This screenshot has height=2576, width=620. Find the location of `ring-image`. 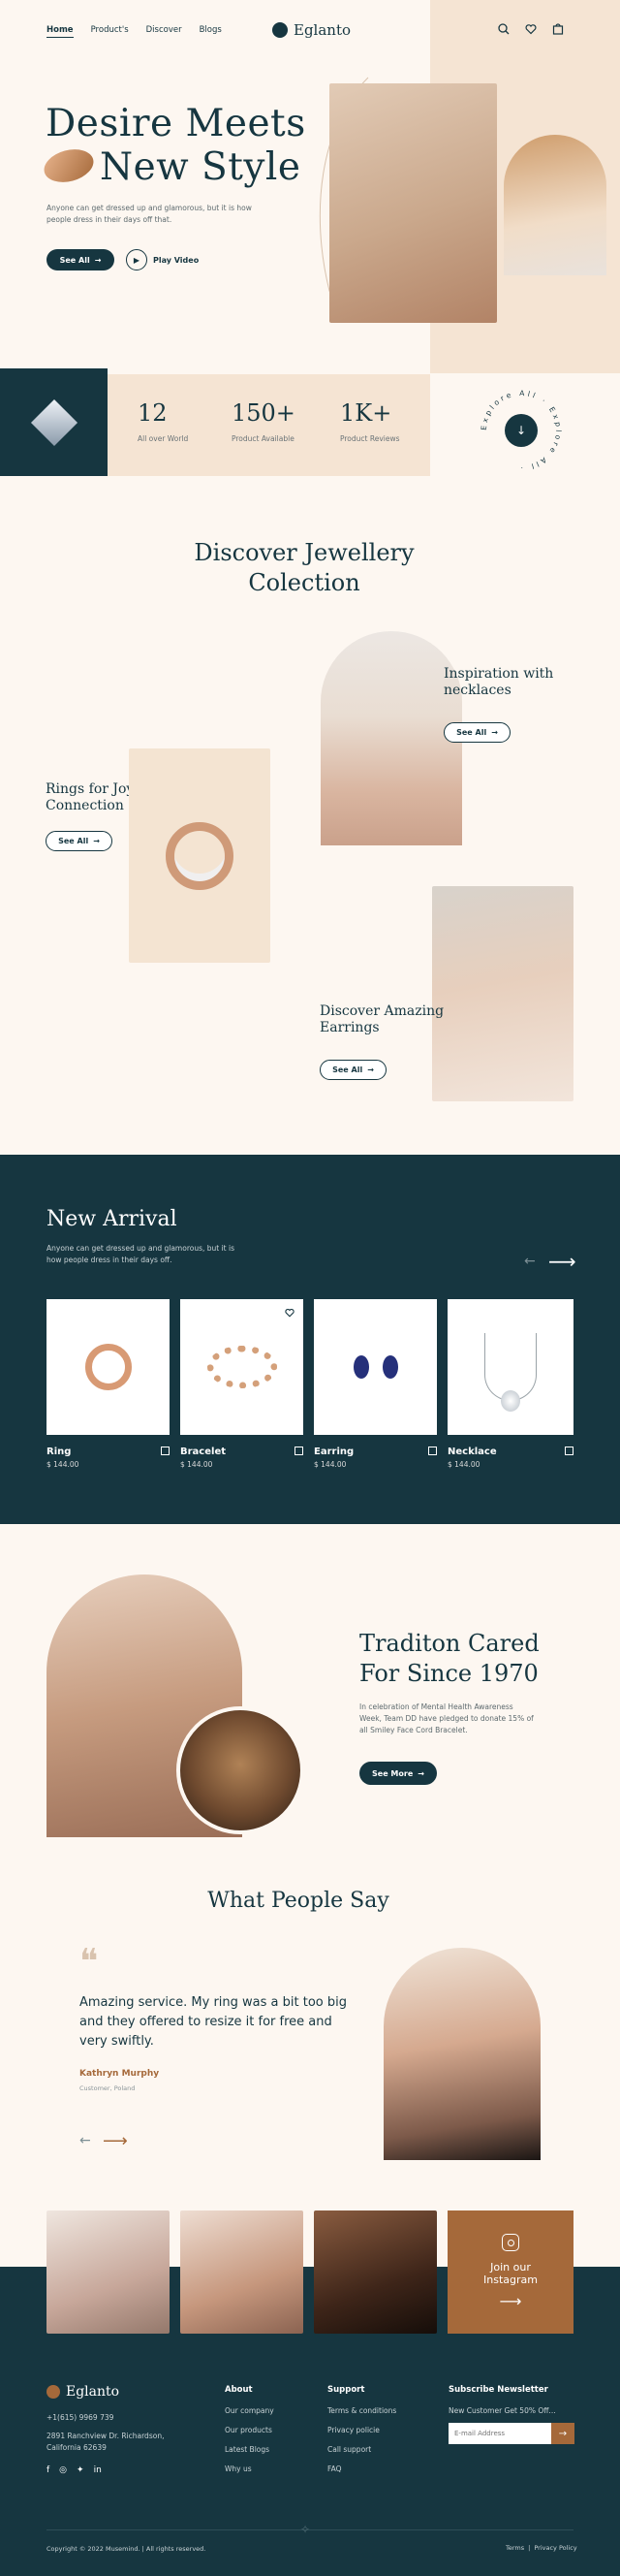

ring-image is located at coordinates (69, 165).